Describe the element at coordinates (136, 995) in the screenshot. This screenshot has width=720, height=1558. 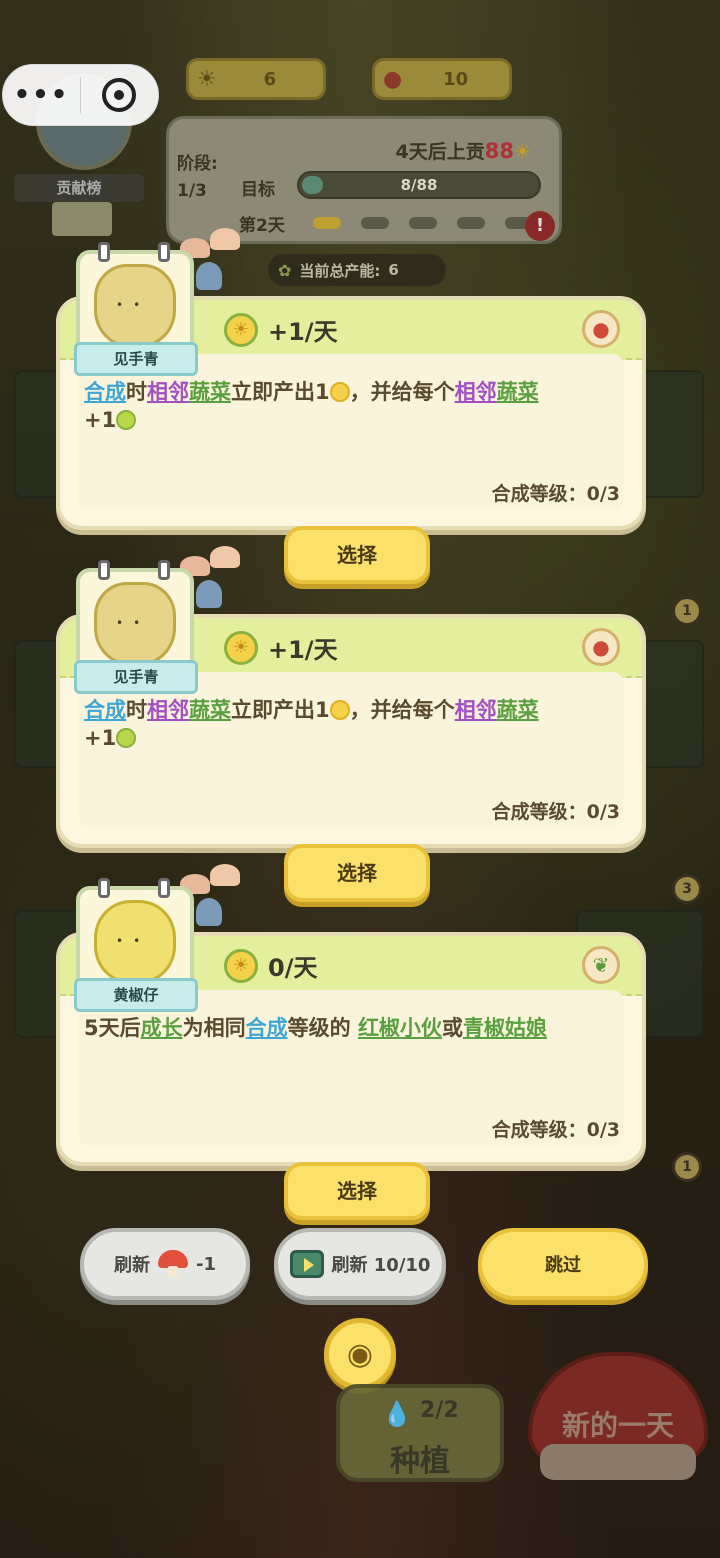
I see `card-name: 黄椒仔` at that location.